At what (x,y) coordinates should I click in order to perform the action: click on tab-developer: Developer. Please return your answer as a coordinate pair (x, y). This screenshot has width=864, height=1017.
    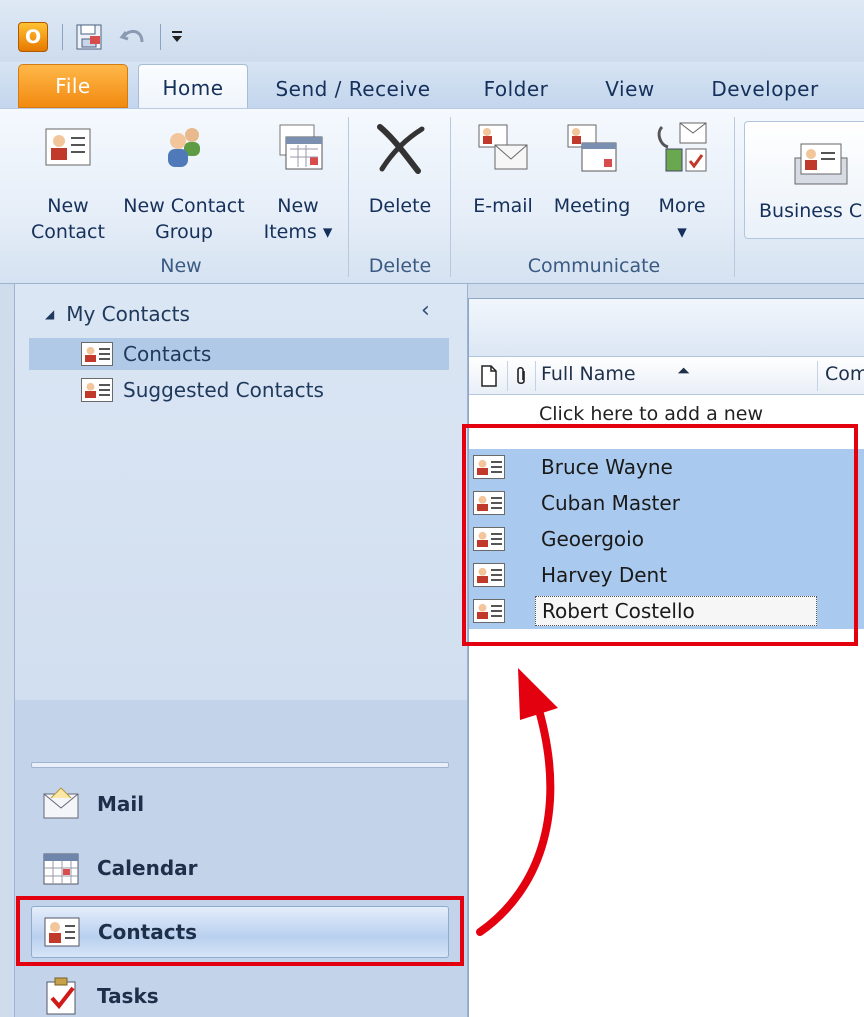
    Looking at the image, I should click on (765, 89).